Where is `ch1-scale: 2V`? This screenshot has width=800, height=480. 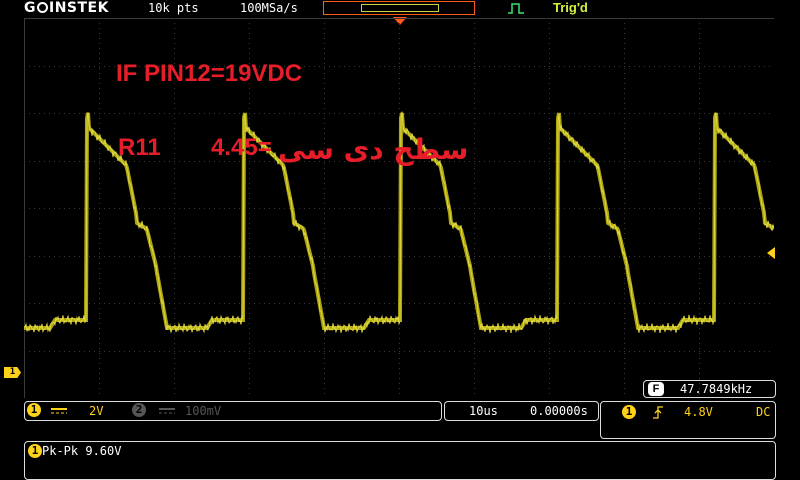
ch1-scale: 2V is located at coordinates (96, 411).